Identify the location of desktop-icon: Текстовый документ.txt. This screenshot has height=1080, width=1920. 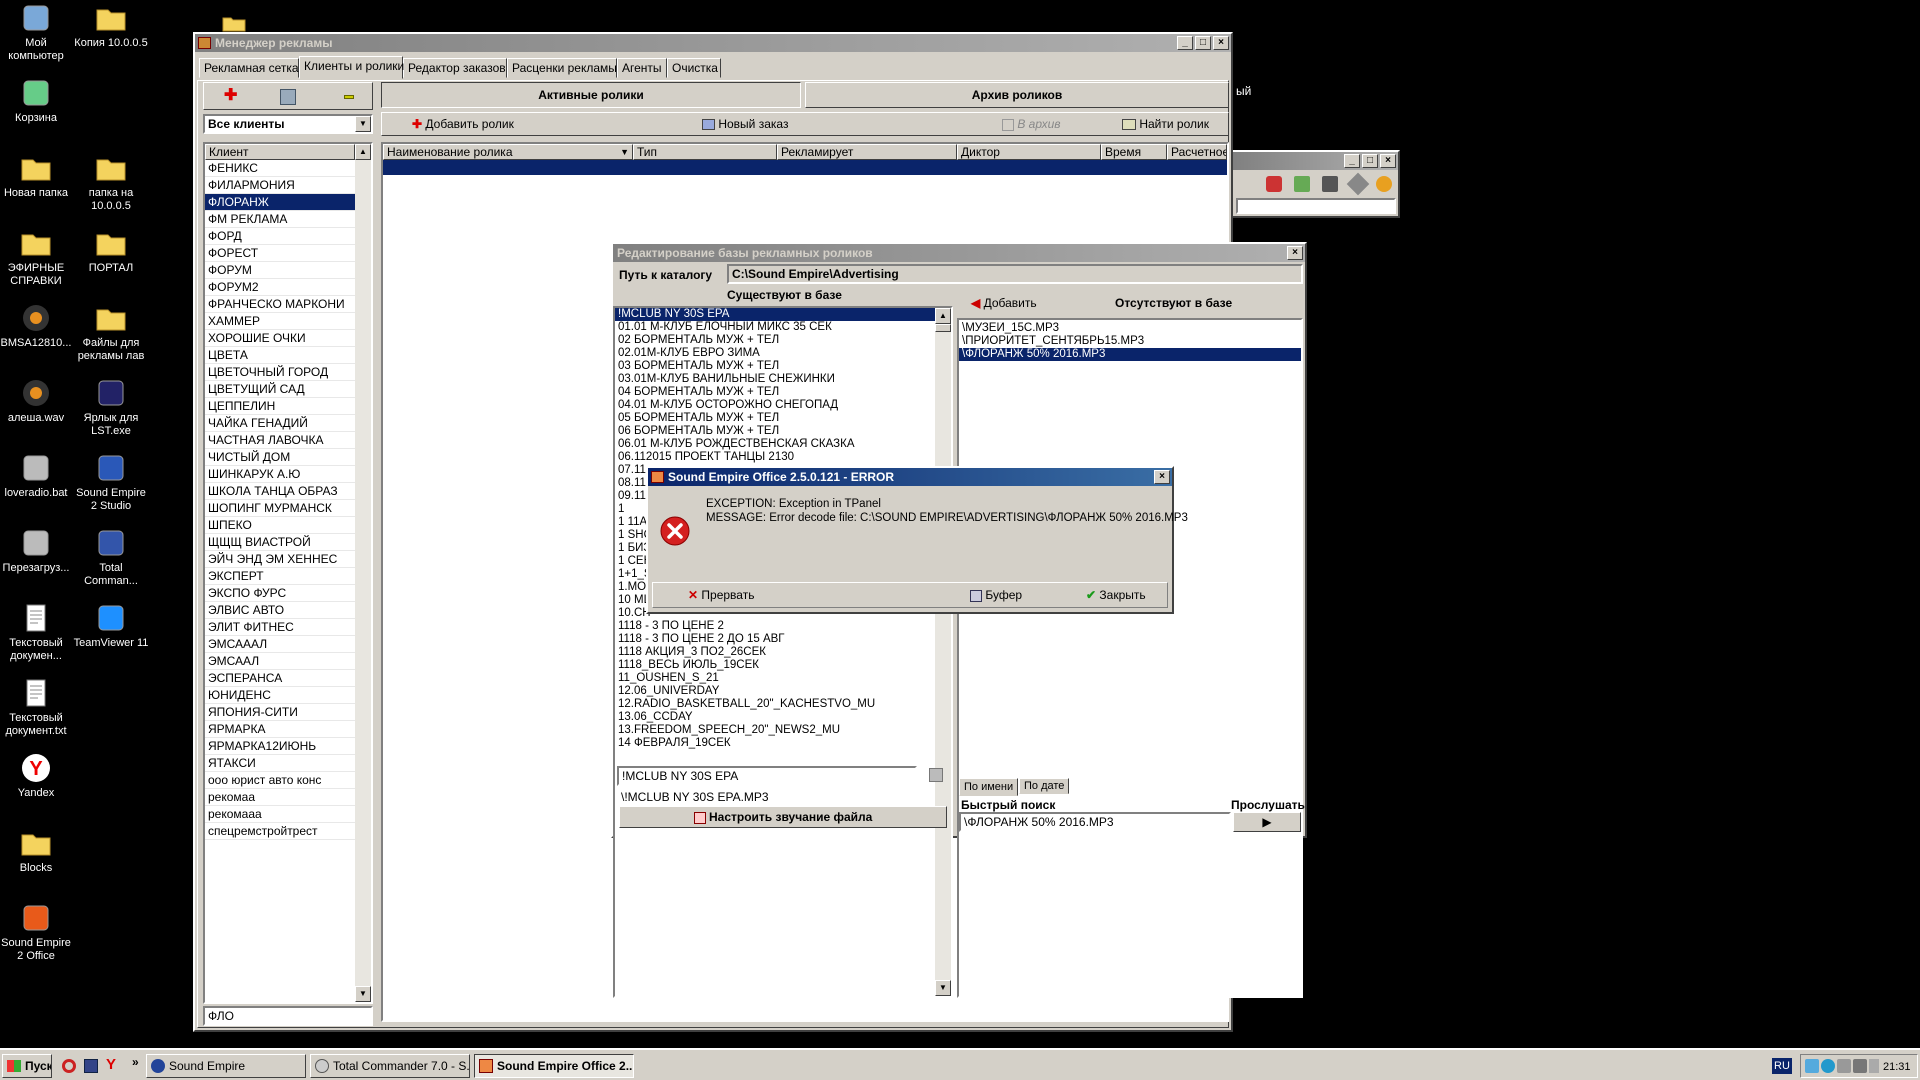
(37, 707).